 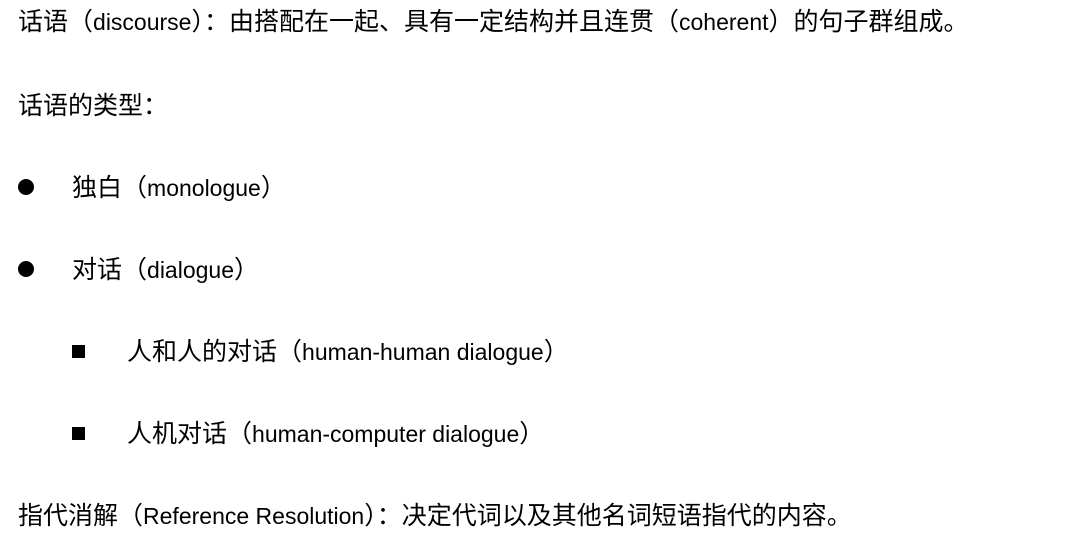 What do you see at coordinates (142, 22) in the screenshot?
I see `term-discourse-en: discourse` at bounding box center [142, 22].